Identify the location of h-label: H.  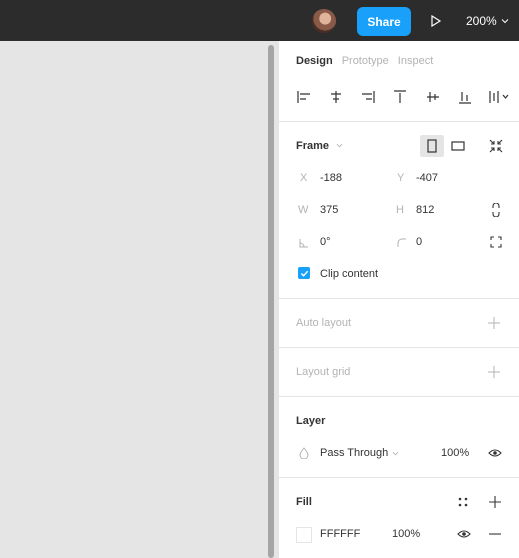
(400, 210).